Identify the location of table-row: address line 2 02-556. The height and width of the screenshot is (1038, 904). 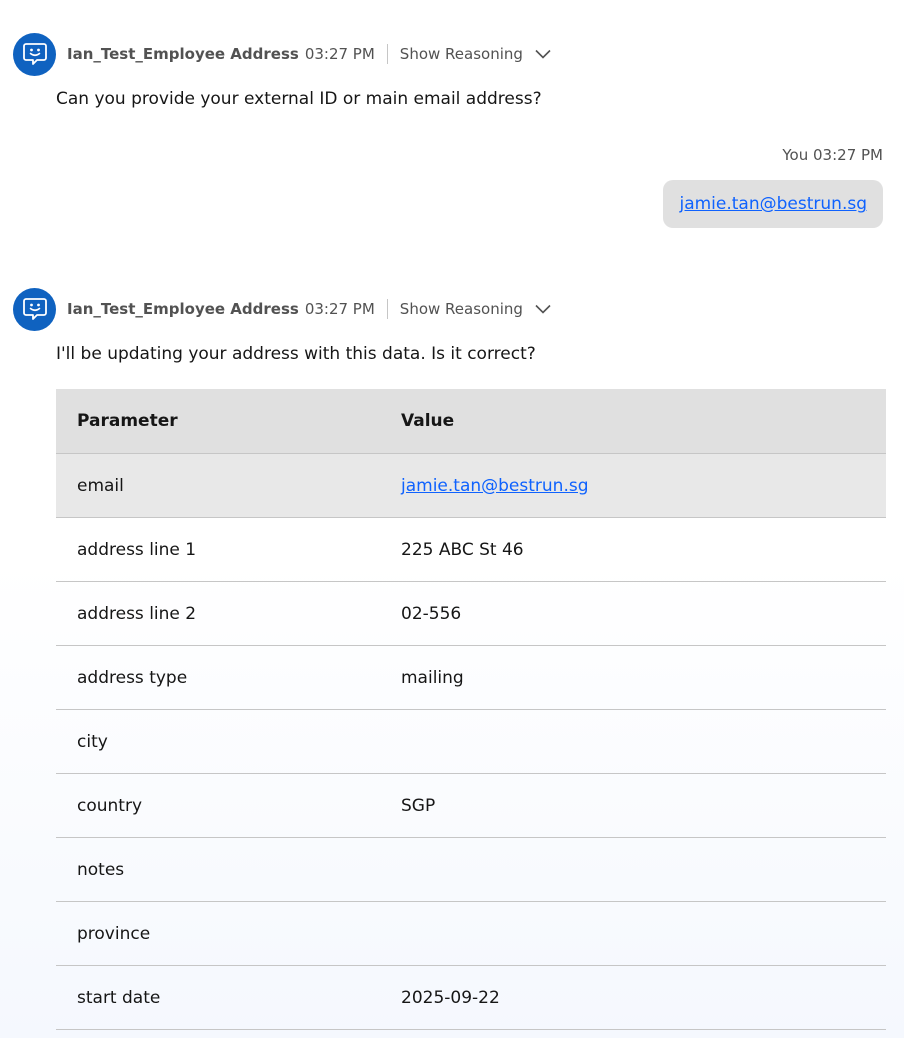
(471, 614).